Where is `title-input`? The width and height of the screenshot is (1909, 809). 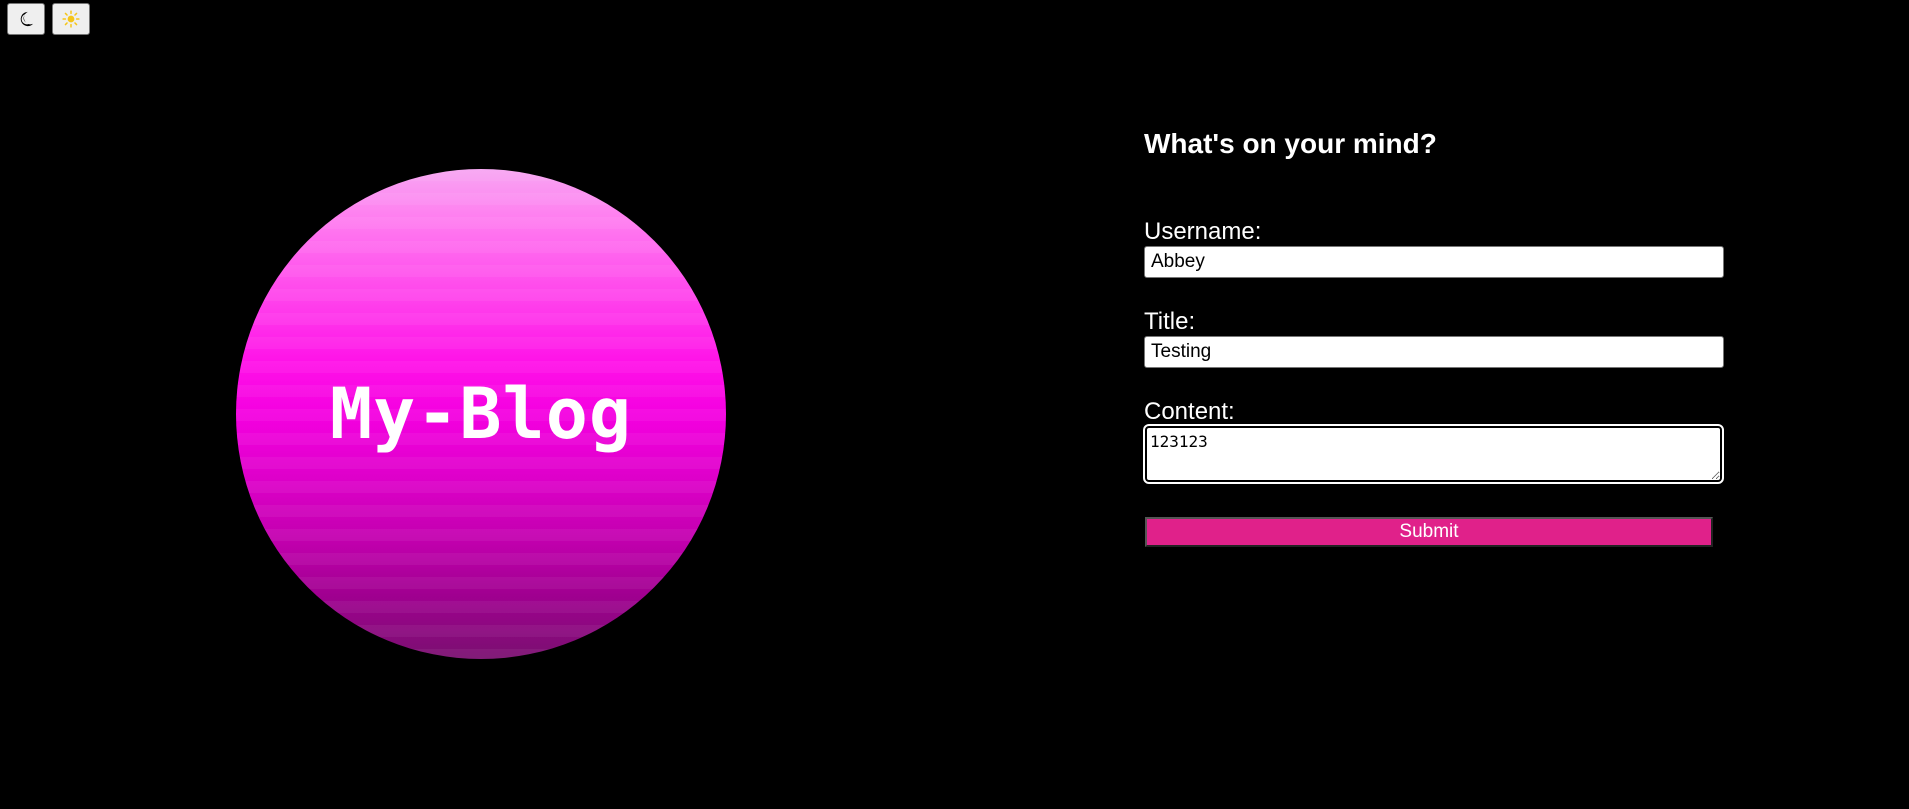
title-input is located at coordinates (1434, 352).